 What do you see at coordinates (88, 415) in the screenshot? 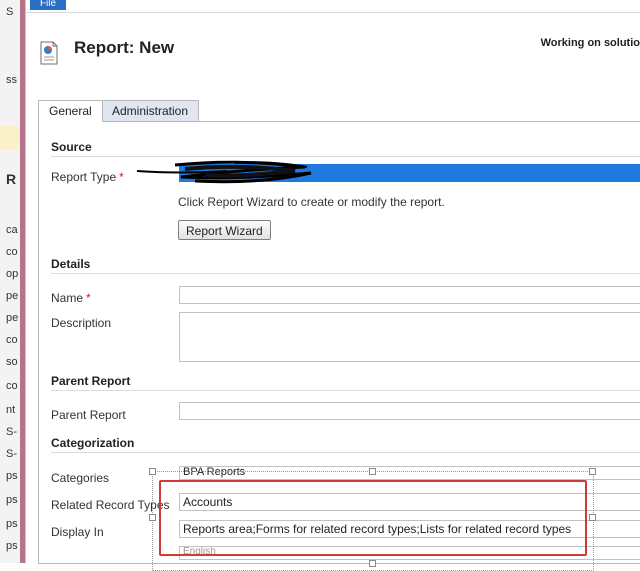
I see `parent-report-label: Parent Report` at bounding box center [88, 415].